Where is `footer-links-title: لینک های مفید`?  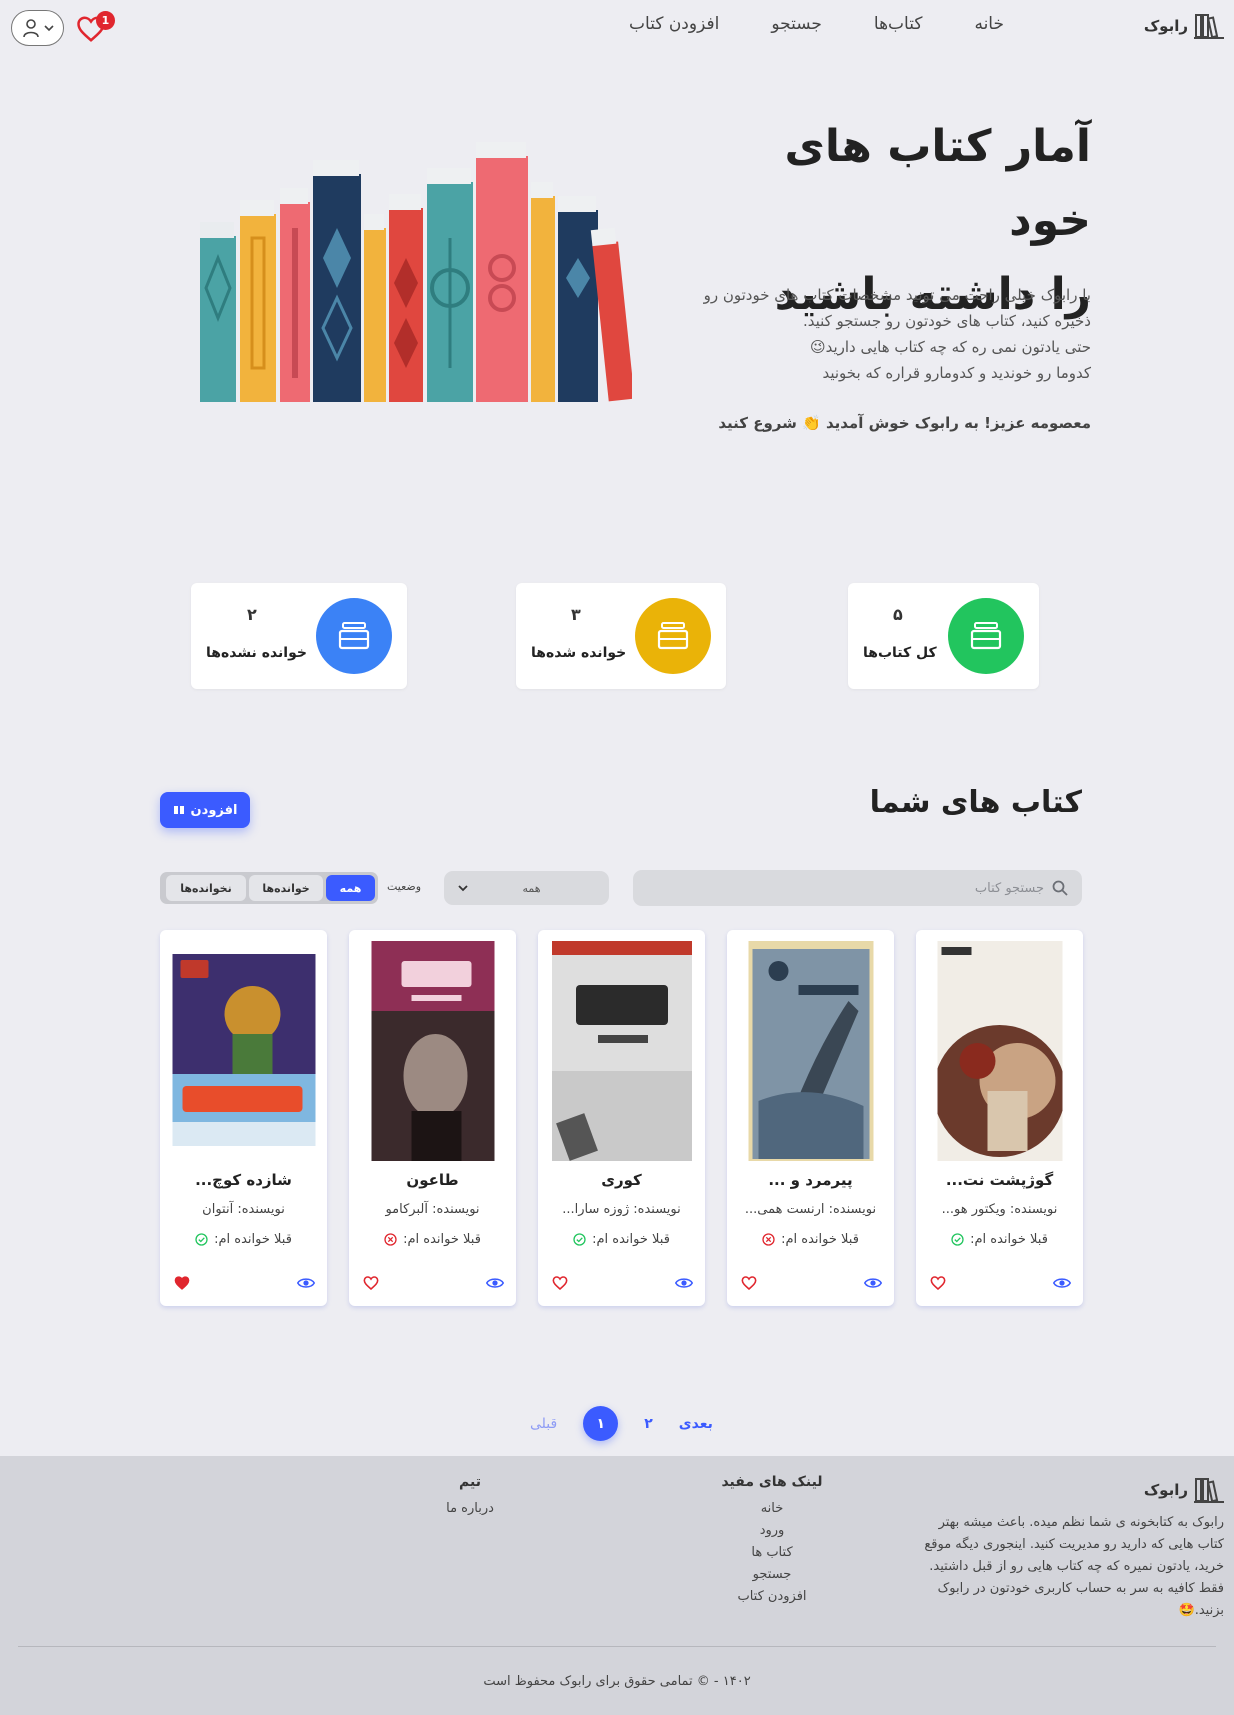
footer-links-title: لینک های مفید is located at coordinates (772, 1482).